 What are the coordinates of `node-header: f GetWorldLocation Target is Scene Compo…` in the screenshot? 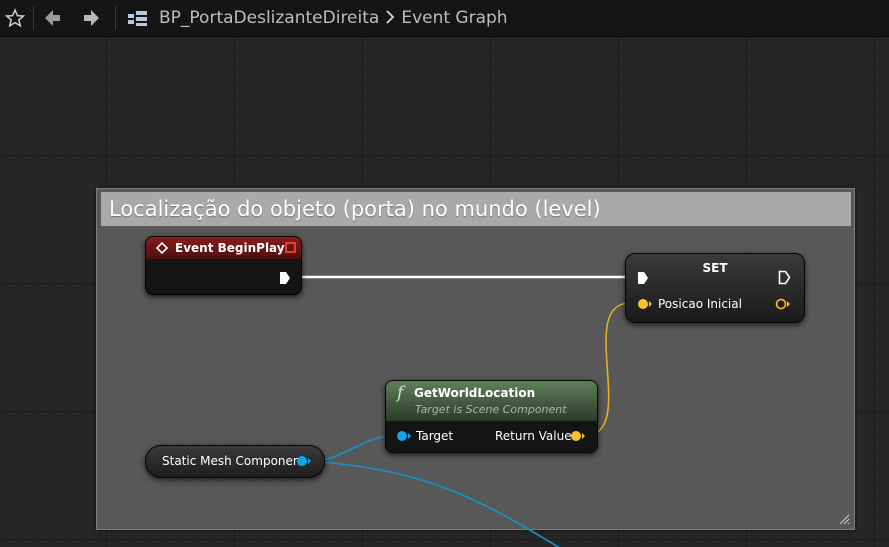 It's located at (491, 401).